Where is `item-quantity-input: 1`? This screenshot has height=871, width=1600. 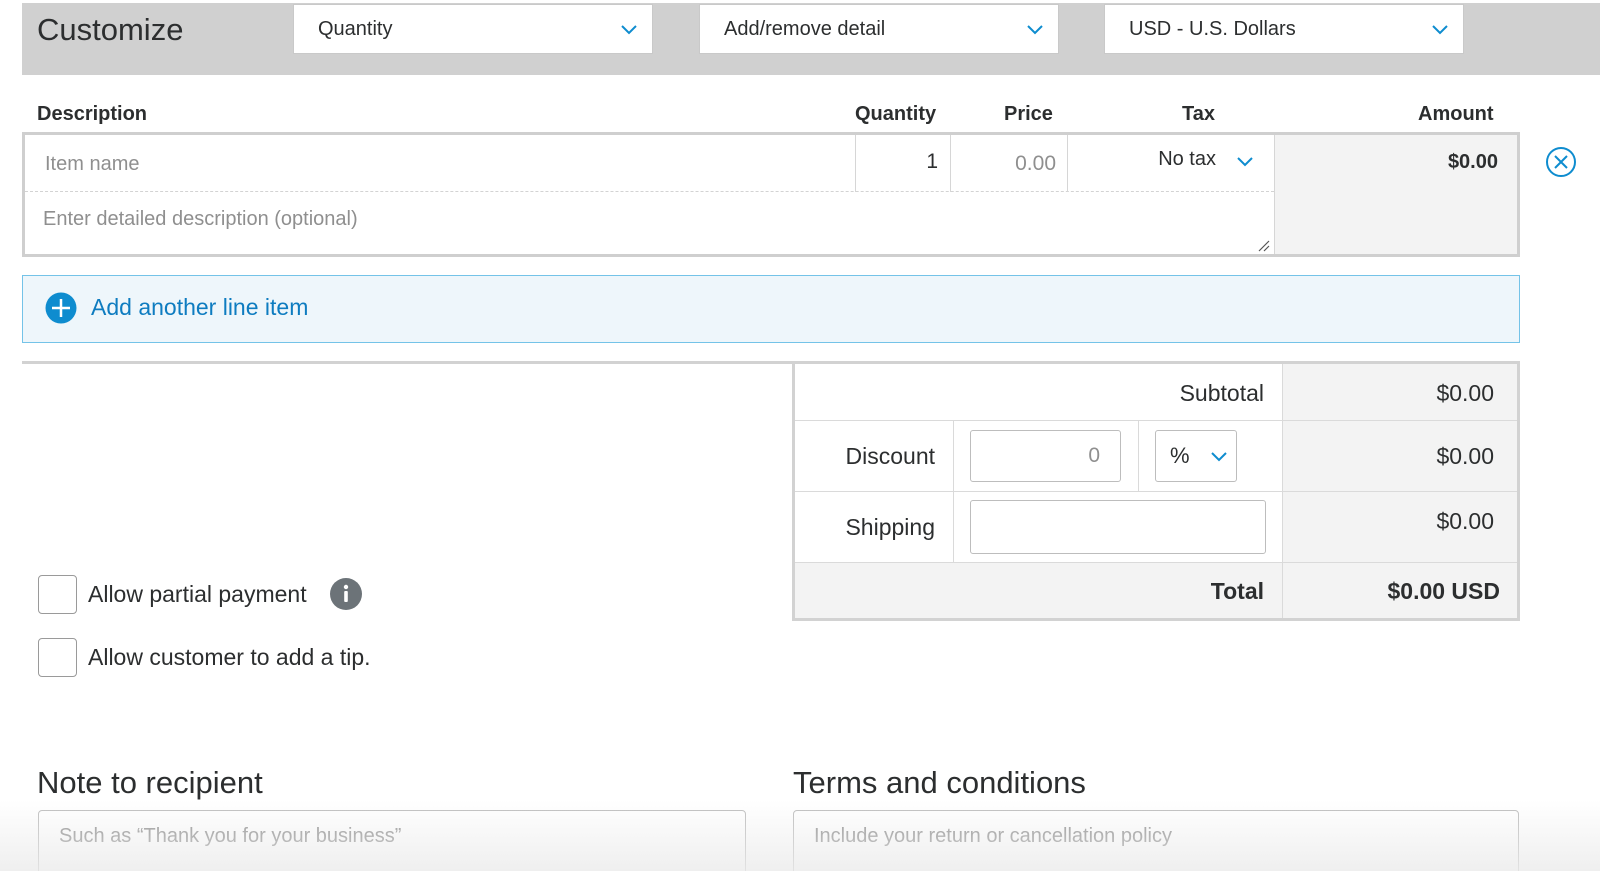
item-quantity-input: 1 is located at coordinates (897, 162).